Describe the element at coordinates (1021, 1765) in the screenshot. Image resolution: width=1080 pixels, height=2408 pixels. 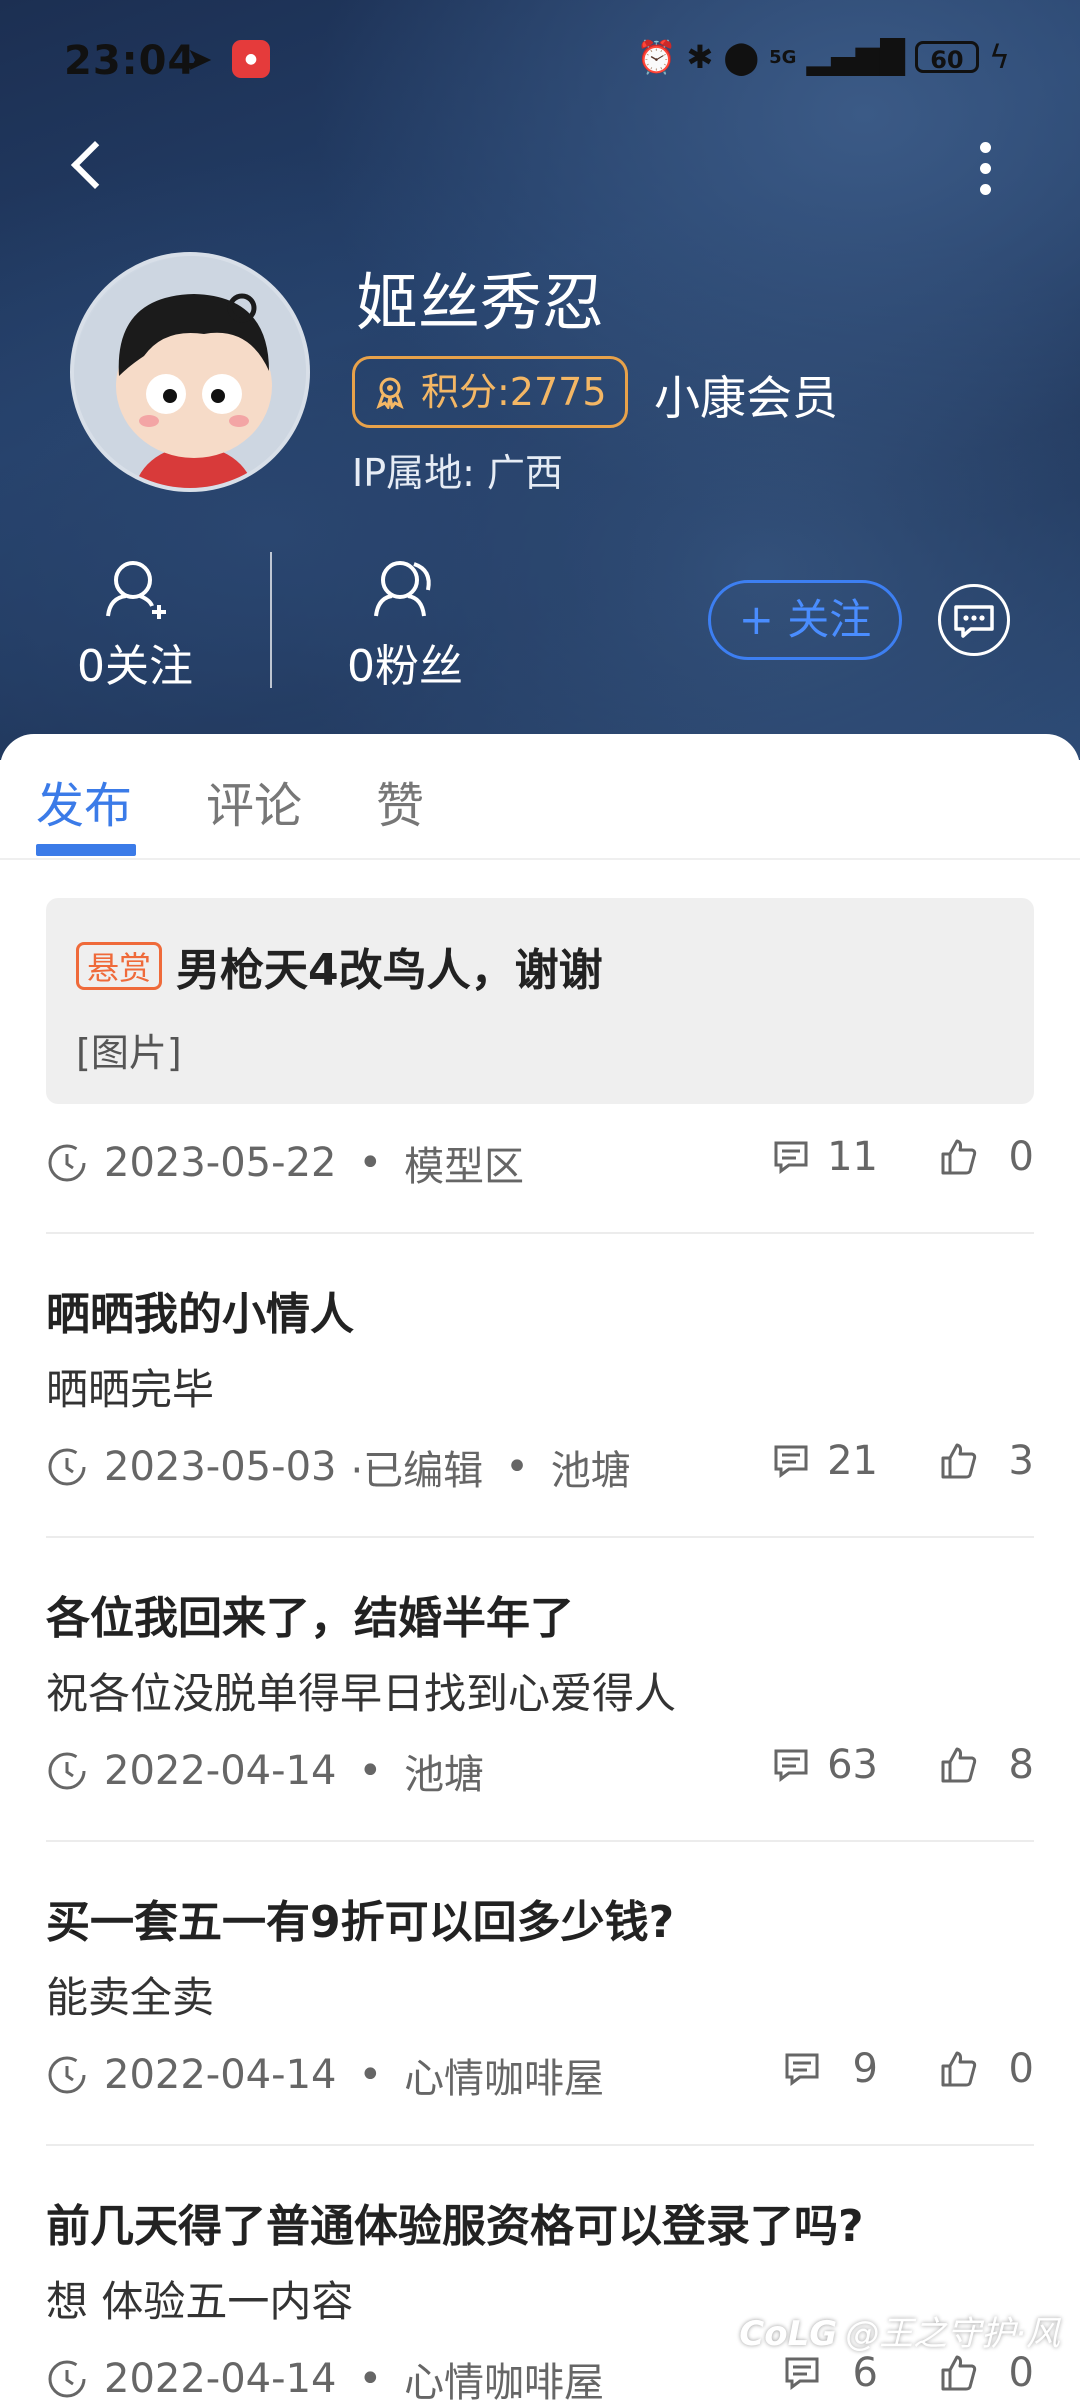
I see `like-count: 8` at that location.